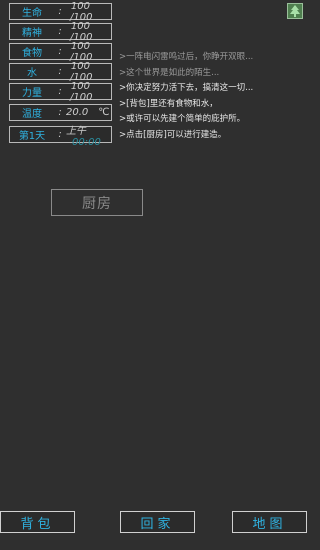  I want to click on bag-button: 背包, so click(37, 522).